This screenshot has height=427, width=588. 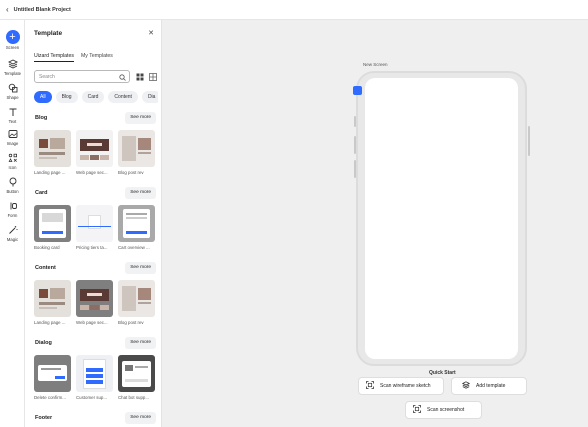 I want to click on tab-my-templates: My Templates, so click(x=97, y=57).